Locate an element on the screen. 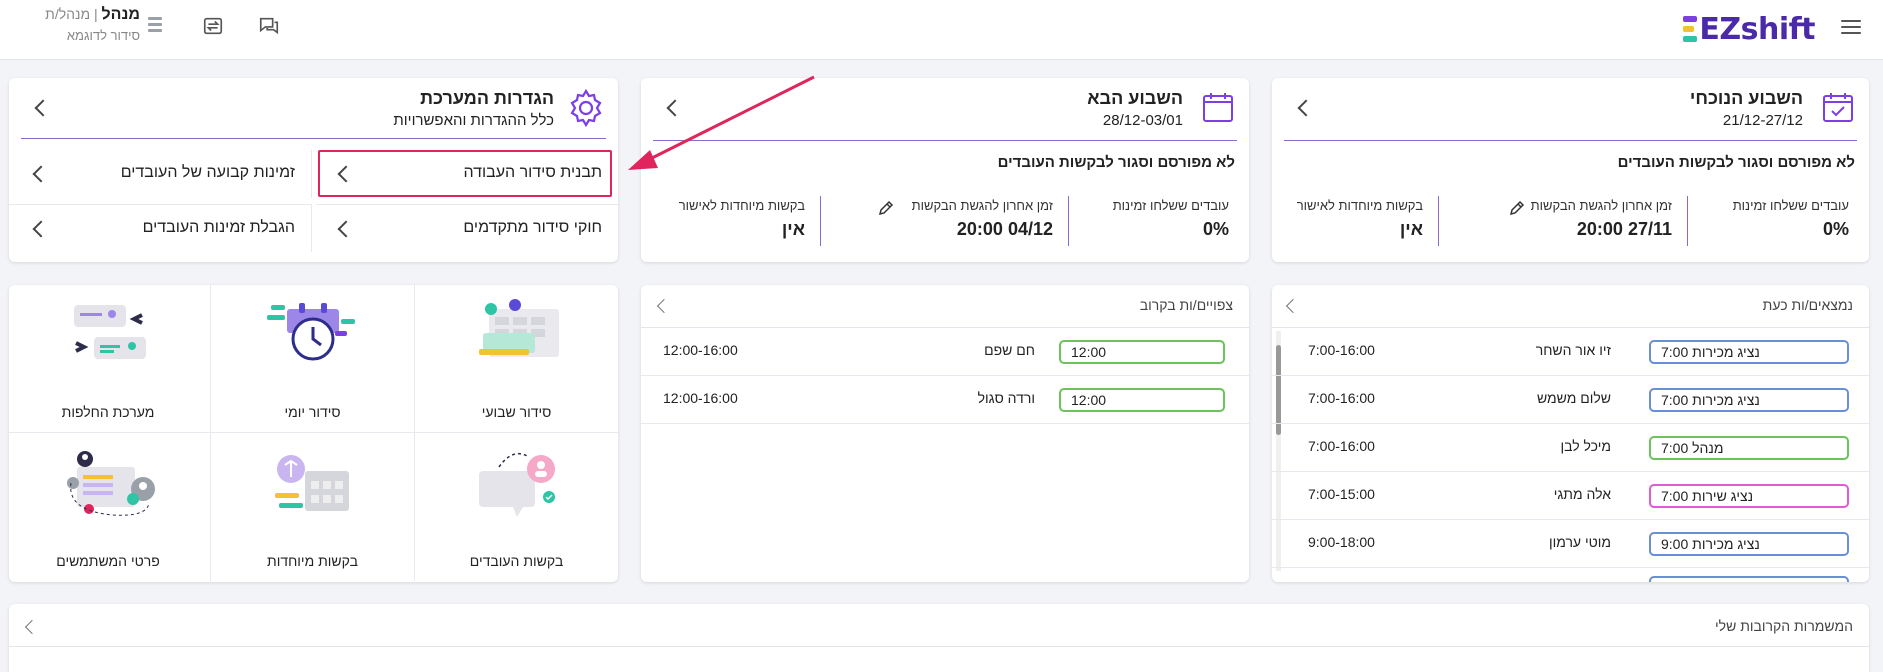 This screenshot has height=672, width=1883. list-item: נציג מכירות 7:00 זיו אור השחר 7:00-16:00 is located at coordinates (1570, 352).